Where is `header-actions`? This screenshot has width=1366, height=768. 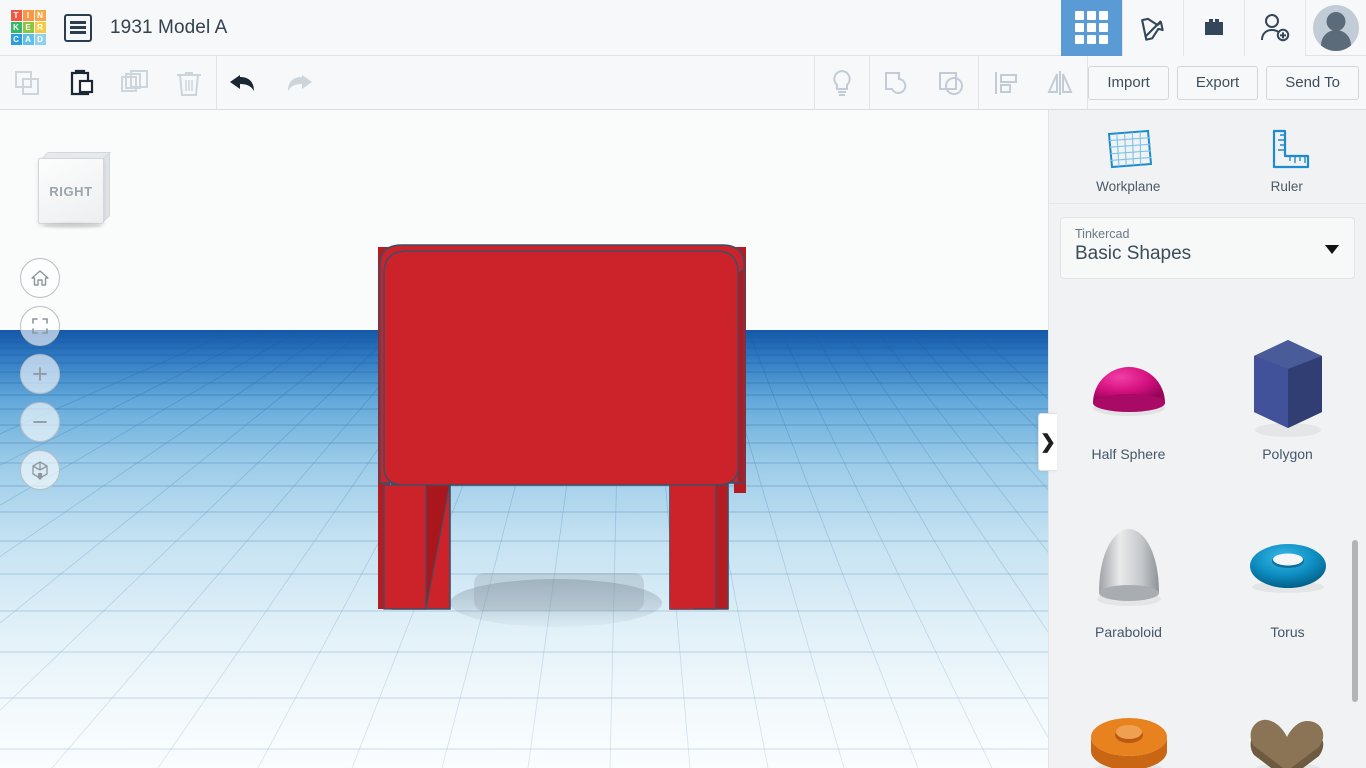 header-actions is located at coordinates (1213, 28).